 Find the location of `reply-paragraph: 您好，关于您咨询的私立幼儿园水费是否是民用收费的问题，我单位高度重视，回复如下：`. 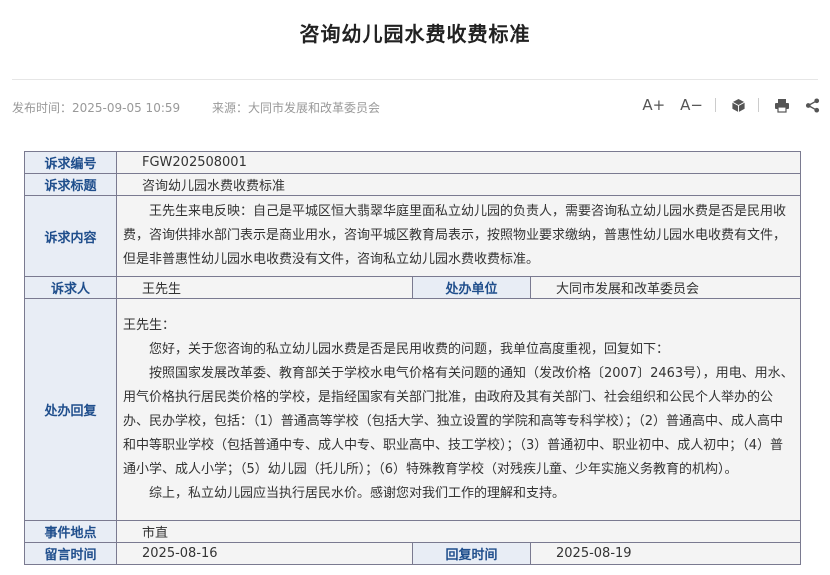

reply-paragraph: 您好，关于您咨询的私立幼儿园水费是否是民用收费的问题，我单位高度重视，回复如下： is located at coordinates (409, 349).